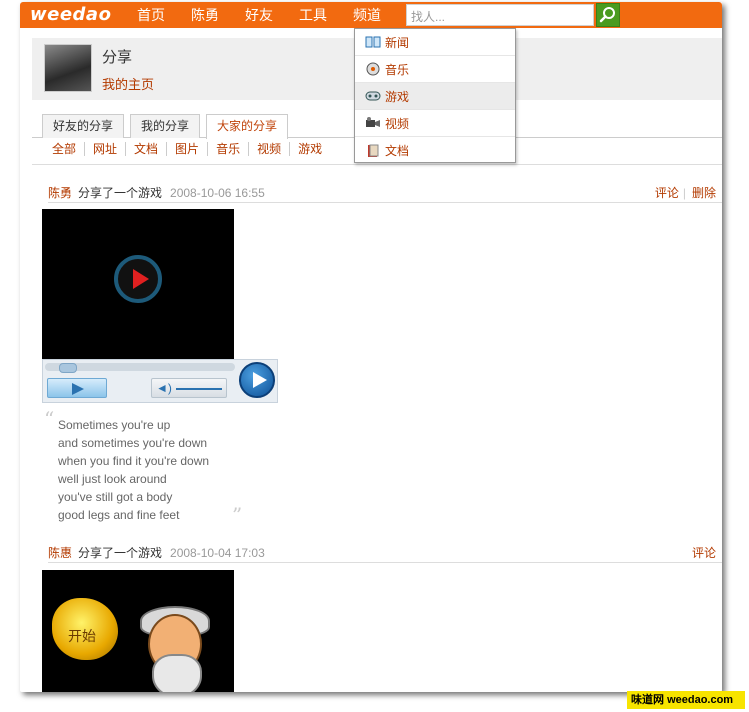  I want to click on miner-character-image, so click(173, 648).